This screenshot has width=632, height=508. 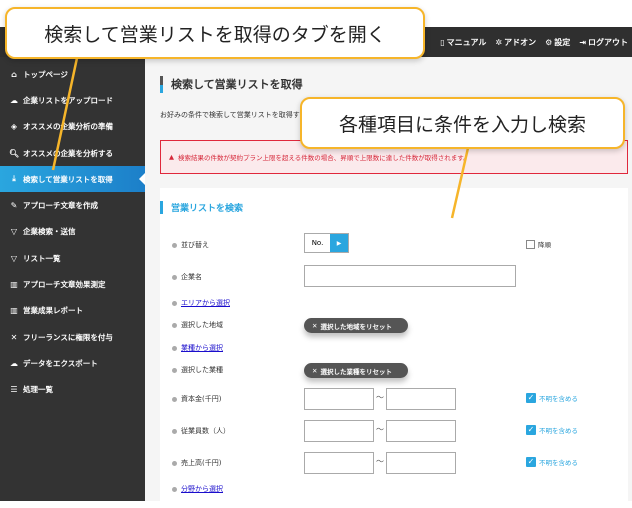 I want to click on callout-open-tab: 検索して営業リストを取得のタブを開く, so click(x=215, y=33).